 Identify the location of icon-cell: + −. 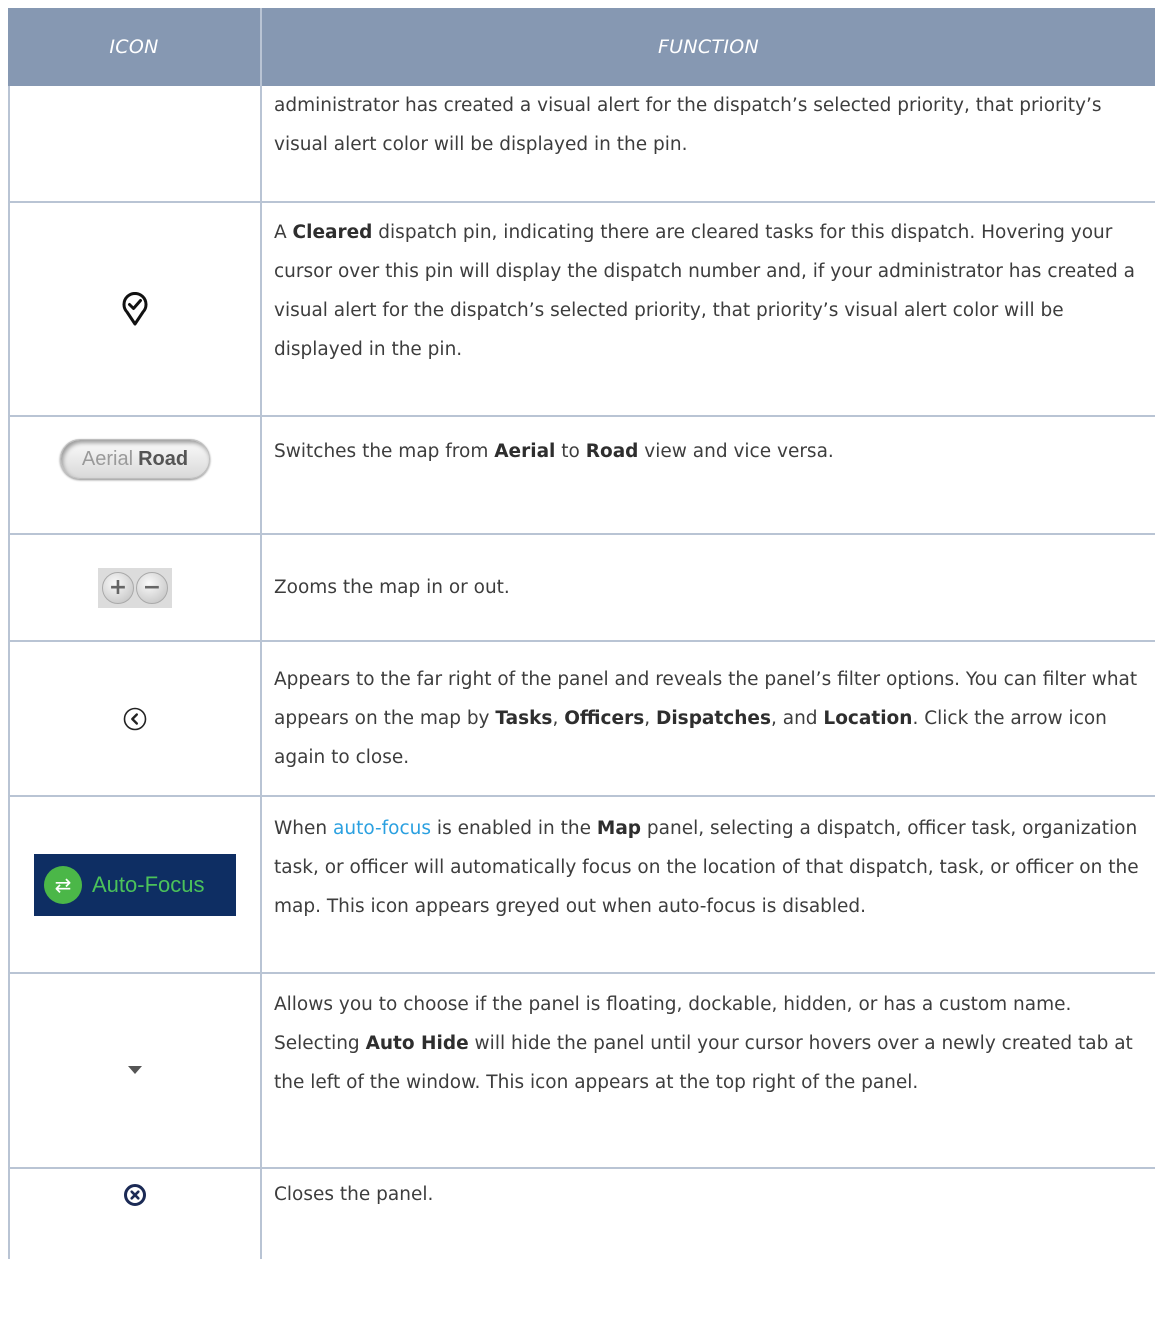
(136, 587).